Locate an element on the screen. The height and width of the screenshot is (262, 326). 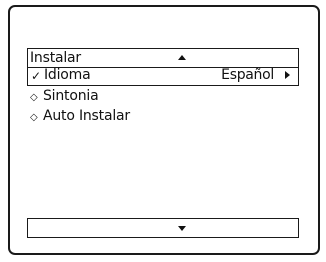
menu-item-sintonia: ◇ Sintonia is located at coordinates (163, 97).